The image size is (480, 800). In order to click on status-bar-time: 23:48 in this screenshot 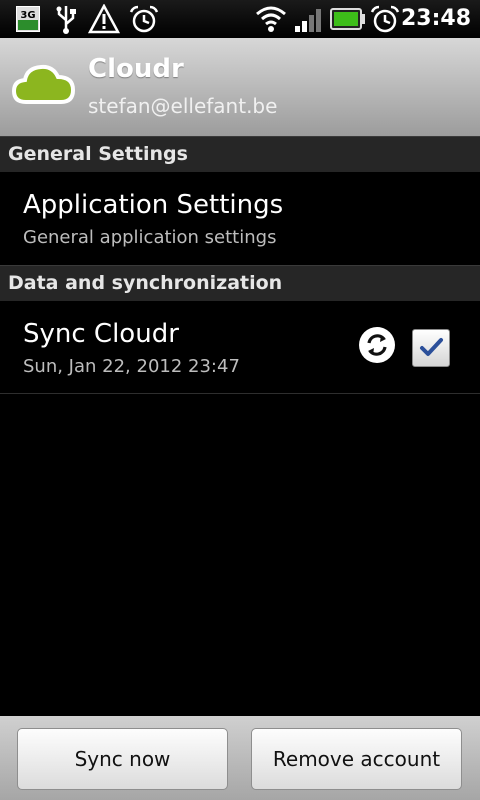, I will do `click(435, 18)`.